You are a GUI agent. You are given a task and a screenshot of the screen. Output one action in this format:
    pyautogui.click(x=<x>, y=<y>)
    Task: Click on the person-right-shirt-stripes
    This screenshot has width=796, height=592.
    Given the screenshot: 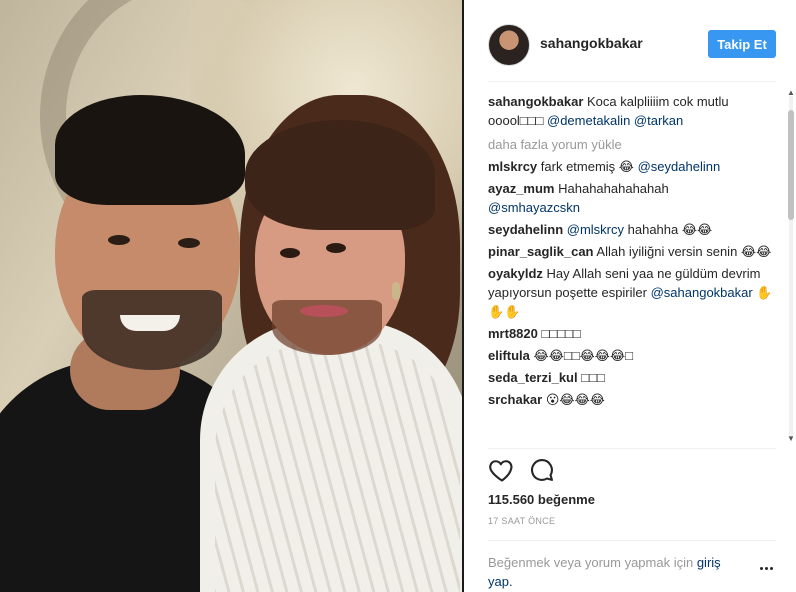 What is the action you would take?
    pyautogui.click(x=337, y=466)
    